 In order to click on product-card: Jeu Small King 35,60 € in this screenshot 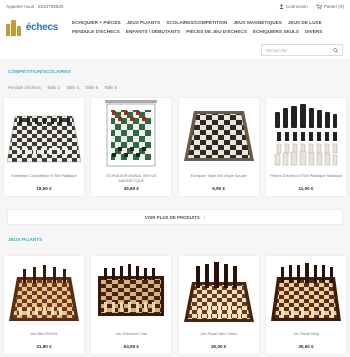, I will do `click(305, 305)`.